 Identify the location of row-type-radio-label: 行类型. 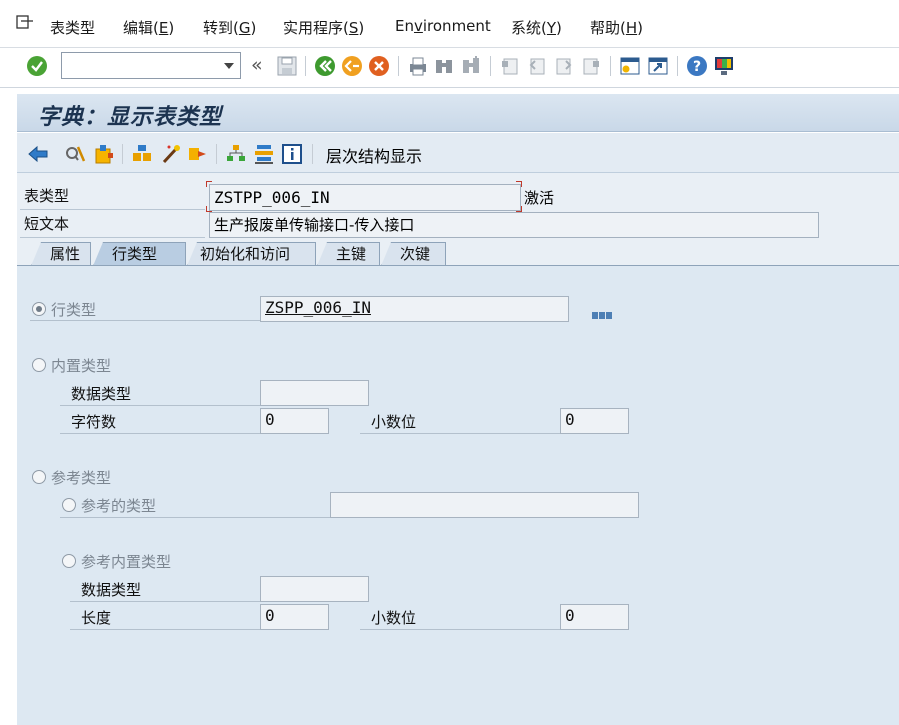
(74, 310).